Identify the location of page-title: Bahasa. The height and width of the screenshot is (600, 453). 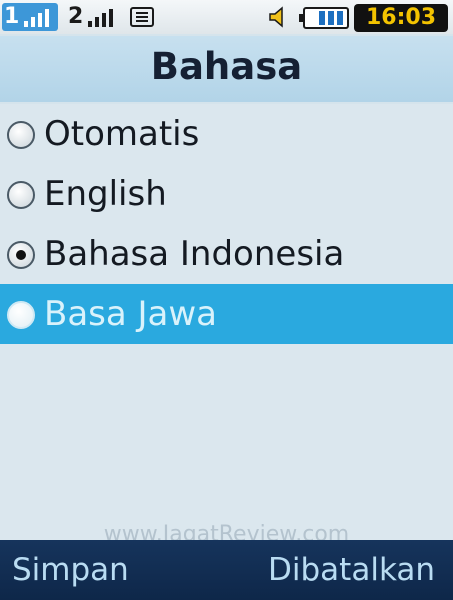
(226, 69).